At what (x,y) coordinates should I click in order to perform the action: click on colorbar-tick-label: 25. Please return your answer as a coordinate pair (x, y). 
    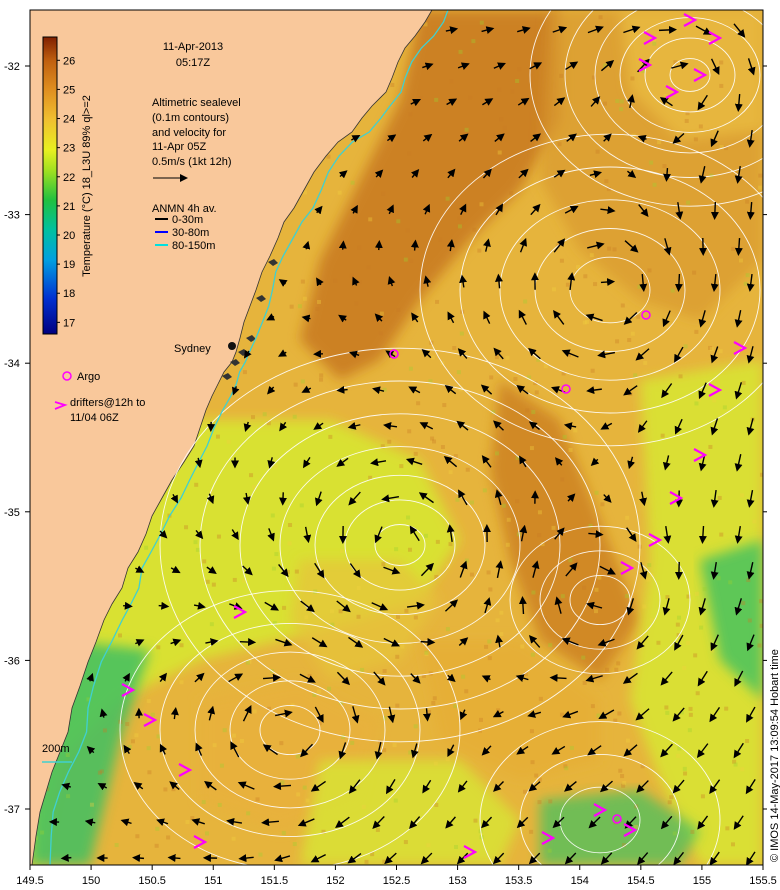
    Looking at the image, I should click on (69, 90).